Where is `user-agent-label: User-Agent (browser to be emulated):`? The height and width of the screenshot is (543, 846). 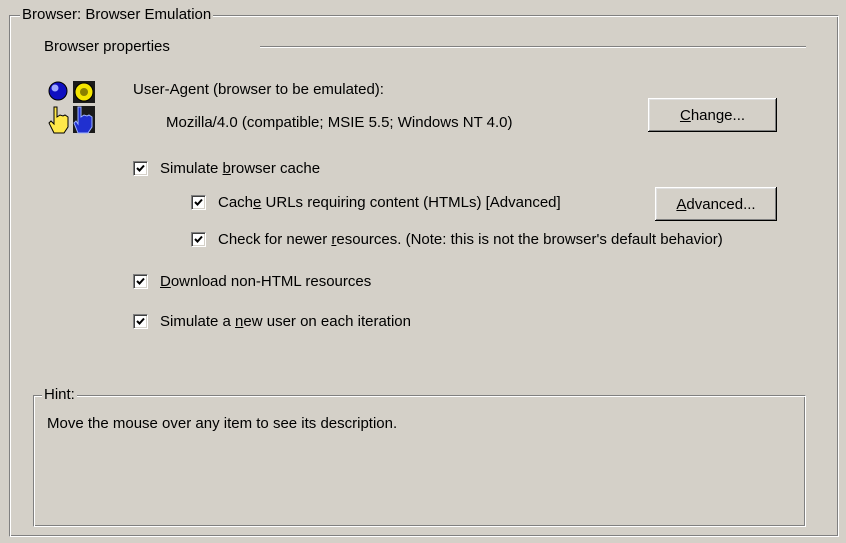 user-agent-label: User-Agent (browser to be emulated): is located at coordinates (258, 89).